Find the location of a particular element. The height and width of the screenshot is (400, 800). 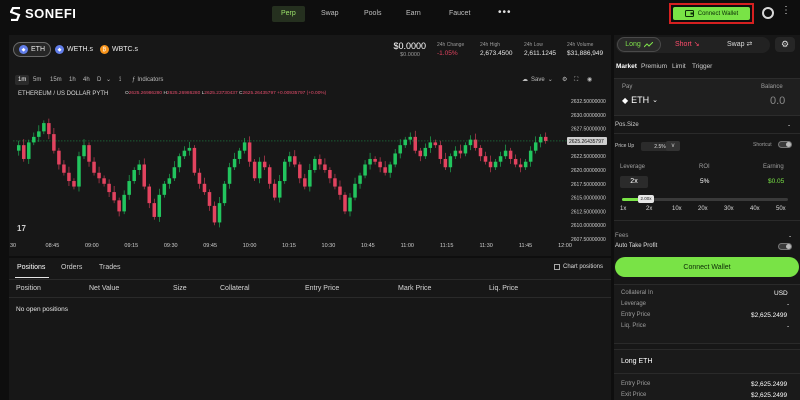

change-value: -1.05% is located at coordinates (447, 53).